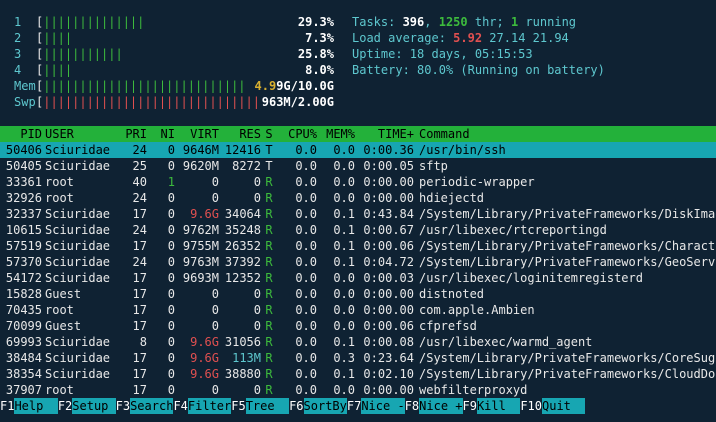  I want to click on cell-user: Guest, so click(63, 294).